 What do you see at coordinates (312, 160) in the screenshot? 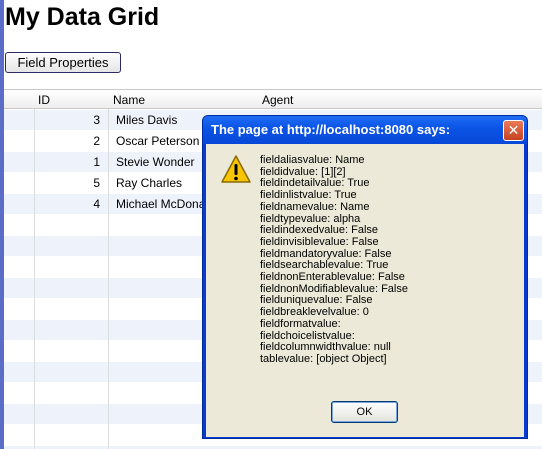
I see `message-line: fieldaliasvalue: Name` at bounding box center [312, 160].